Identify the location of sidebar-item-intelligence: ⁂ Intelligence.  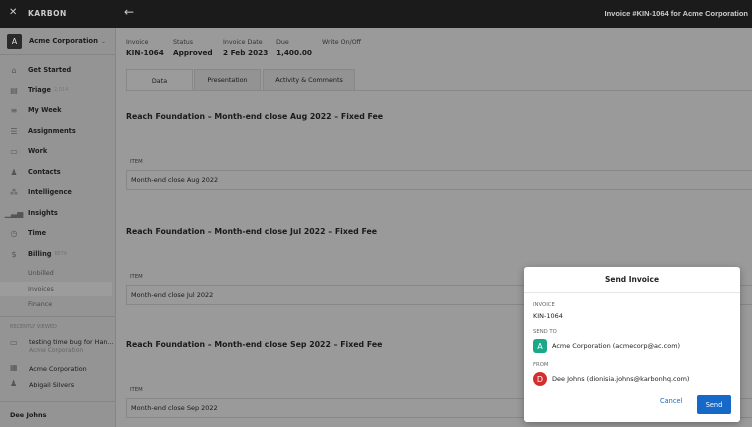
(58, 192).